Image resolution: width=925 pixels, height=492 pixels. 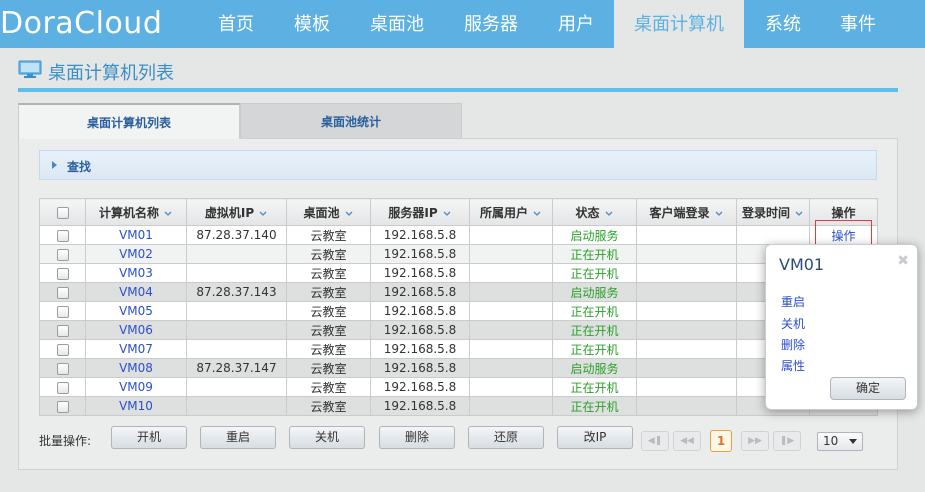 What do you see at coordinates (136, 349) in the screenshot?
I see `vm-name-link: VM07` at bounding box center [136, 349].